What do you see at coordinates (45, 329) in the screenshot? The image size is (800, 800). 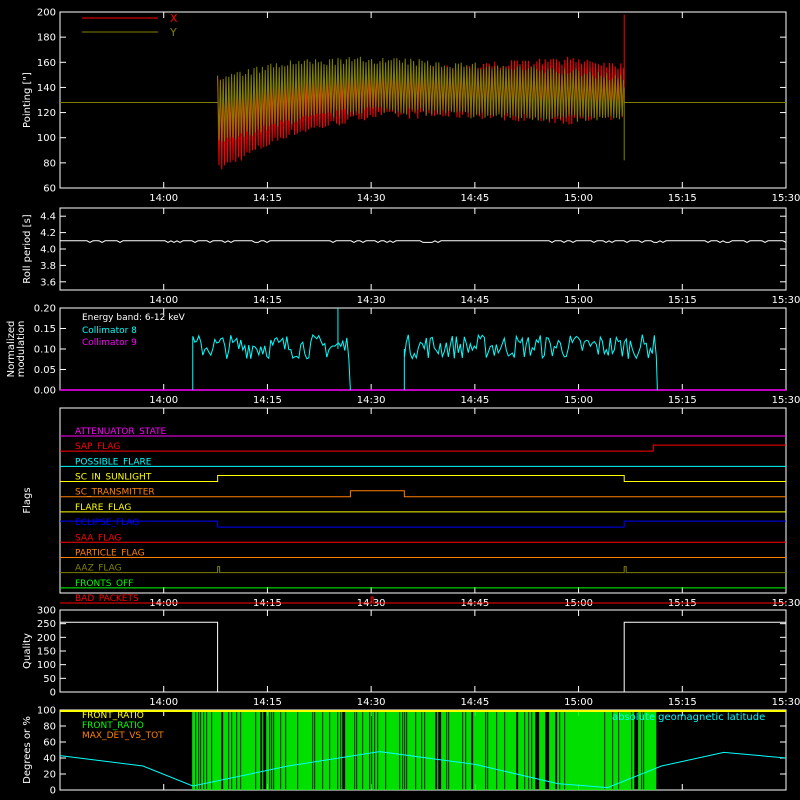 I see `y-tick-label: 0.15` at bounding box center [45, 329].